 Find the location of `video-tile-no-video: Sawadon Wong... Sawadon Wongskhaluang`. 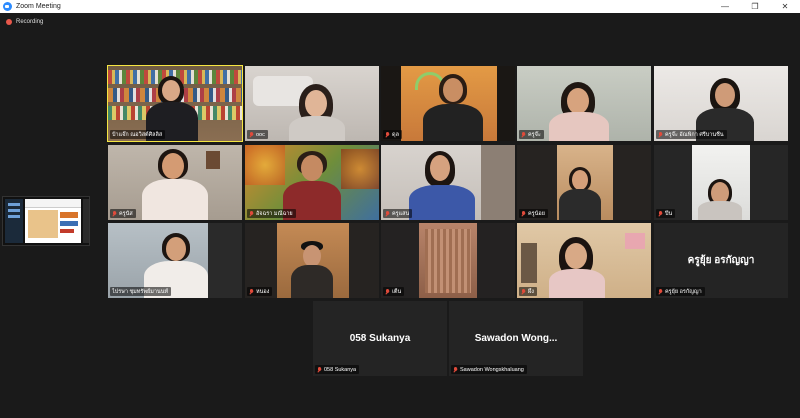

video-tile-no-video: Sawadon Wong... Sawadon Wongskhaluang is located at coordinates (516, 338).